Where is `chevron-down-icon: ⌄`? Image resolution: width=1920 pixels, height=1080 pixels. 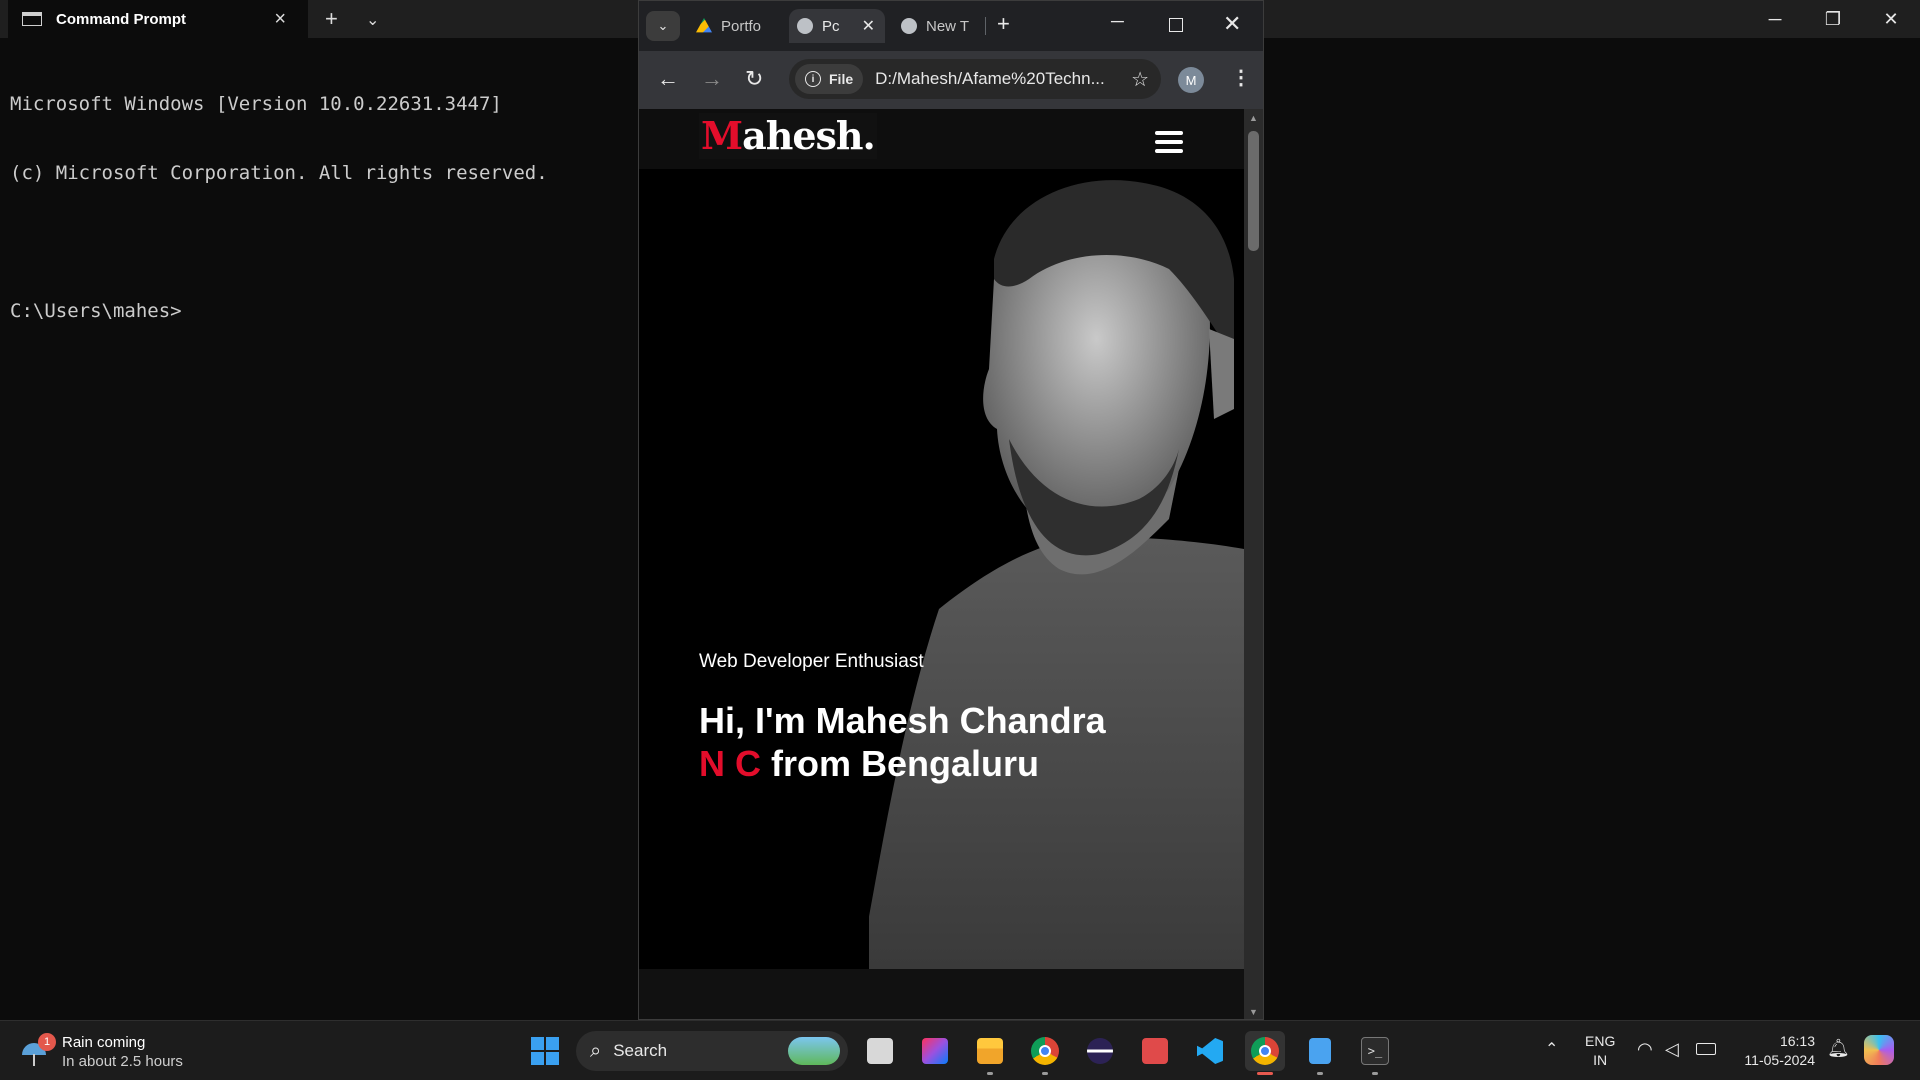
chevron-down-icon: ⌄ is located at coordinates (372, 20).